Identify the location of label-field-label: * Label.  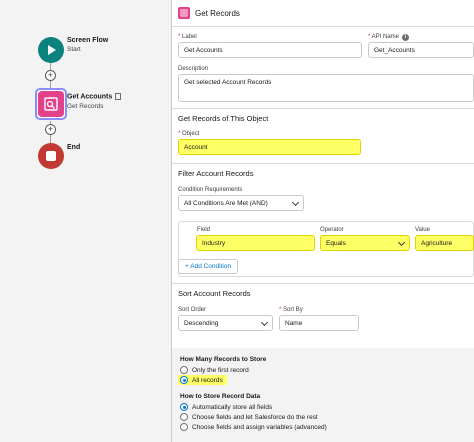
(187, 37).